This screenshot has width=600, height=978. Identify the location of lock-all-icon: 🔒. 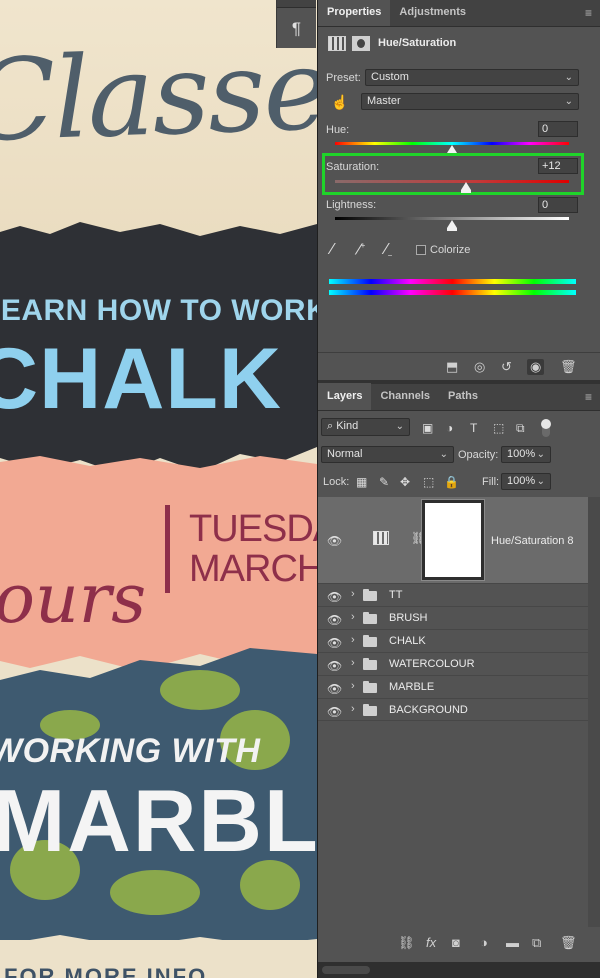
(451, 482).